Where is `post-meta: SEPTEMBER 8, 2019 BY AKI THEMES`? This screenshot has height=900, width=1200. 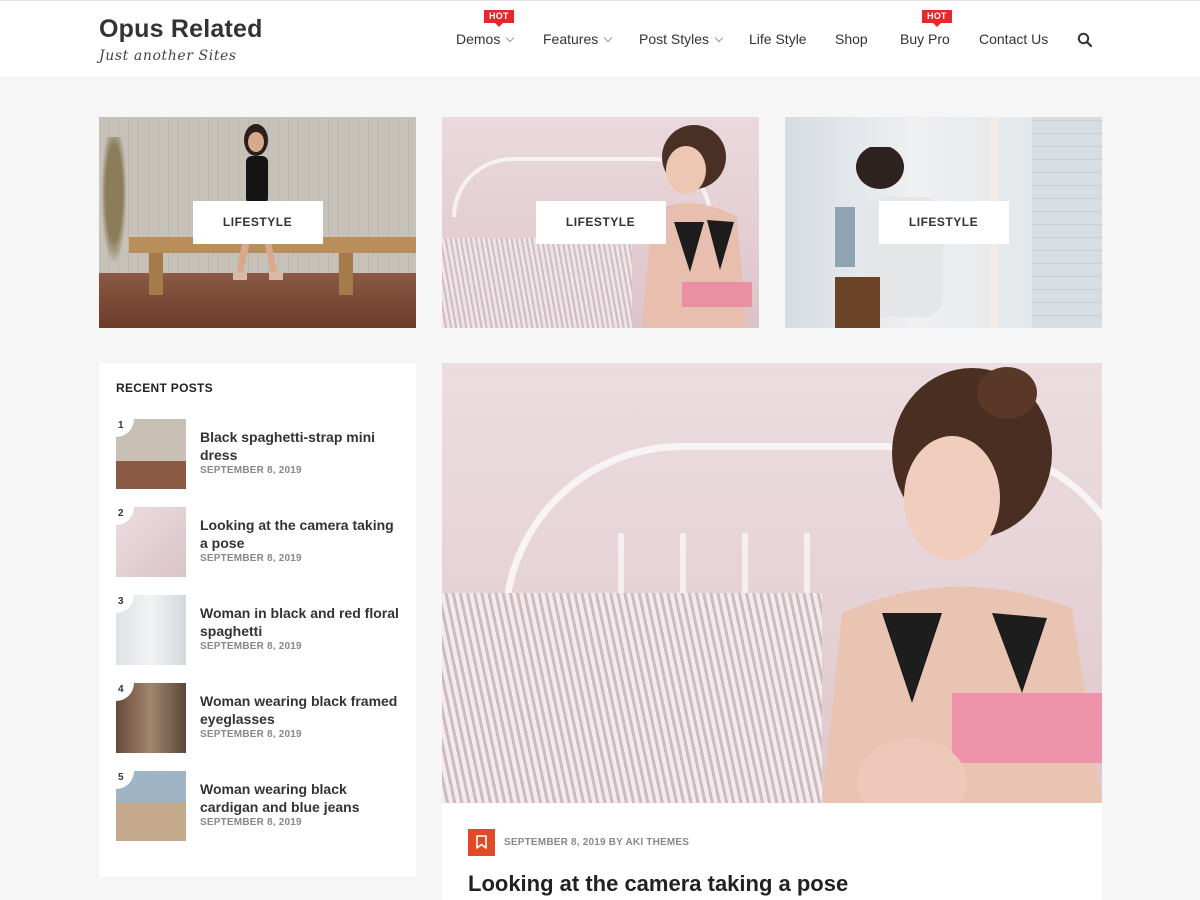
post-meta: SEPTEMBER 8, 2019 BY AKI THEMES is located at coordinates (596, 842).